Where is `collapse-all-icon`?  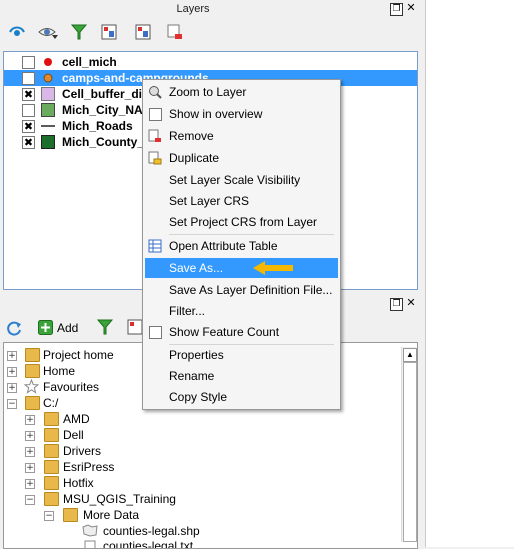 collapse-all-icon is located at coordinates (143, 32).